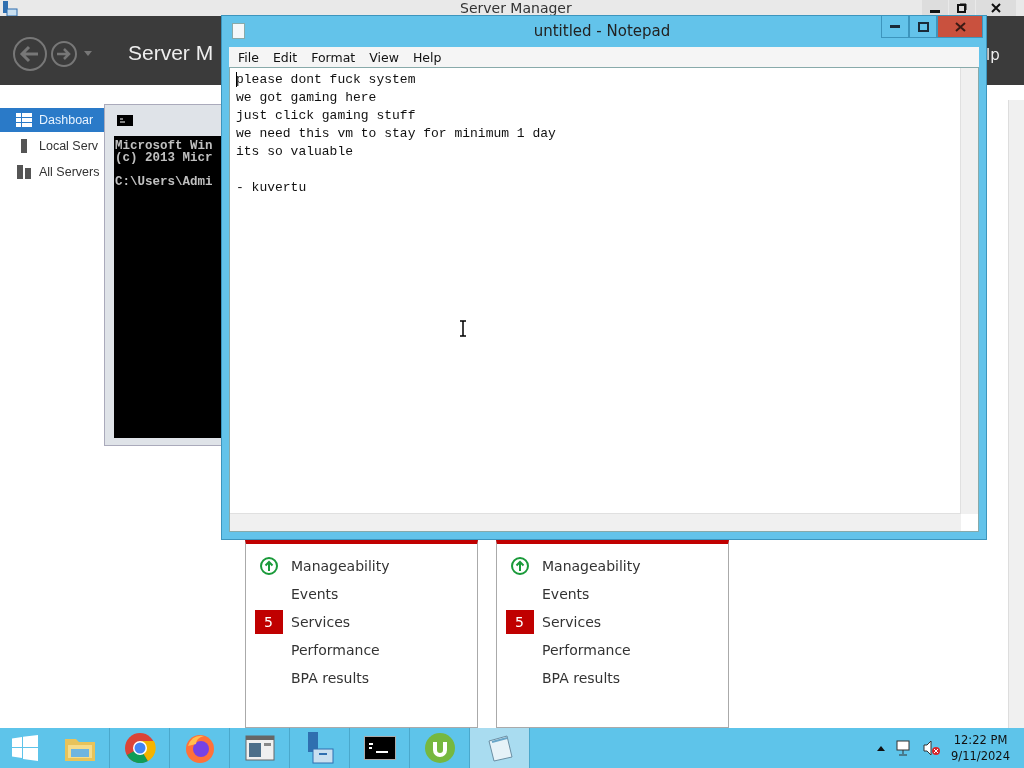  I want to click on sidebar-item: Dashboar, so click(52, 120).